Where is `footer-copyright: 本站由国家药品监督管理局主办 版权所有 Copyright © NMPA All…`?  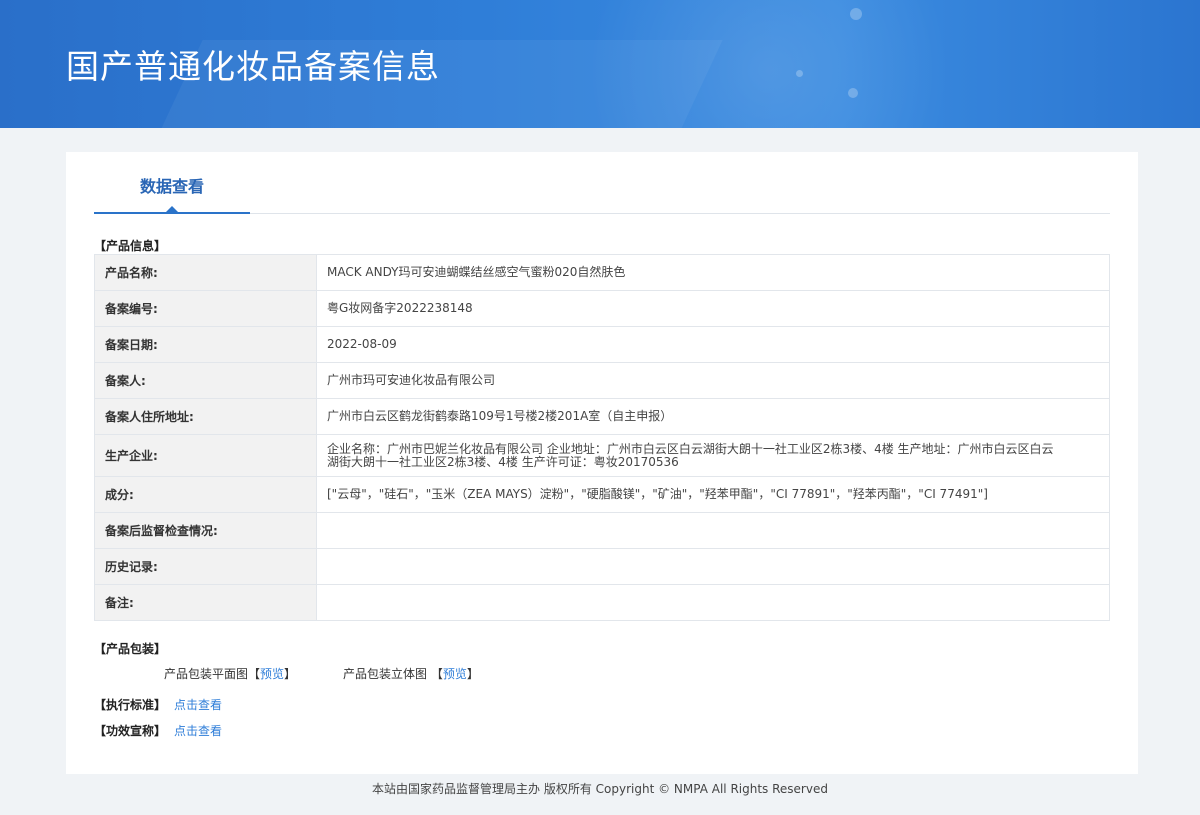 footer-copyright: 本站由国家药品监督管理局主办 版权所有 Copyright © NMPA All… is located at coordinates (600, 789).